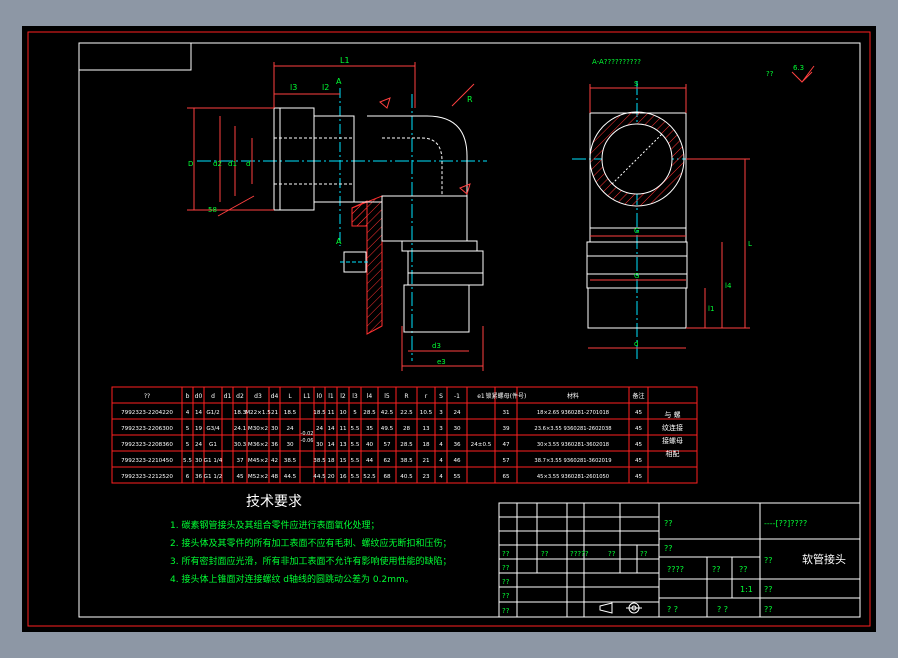 Image resolution: width=898 pixels, height=658 pixels. What do you see at coordinates (240, 429) in the screenshot?
I see `table-cell: 24.1` at bounding box center [240, 429].